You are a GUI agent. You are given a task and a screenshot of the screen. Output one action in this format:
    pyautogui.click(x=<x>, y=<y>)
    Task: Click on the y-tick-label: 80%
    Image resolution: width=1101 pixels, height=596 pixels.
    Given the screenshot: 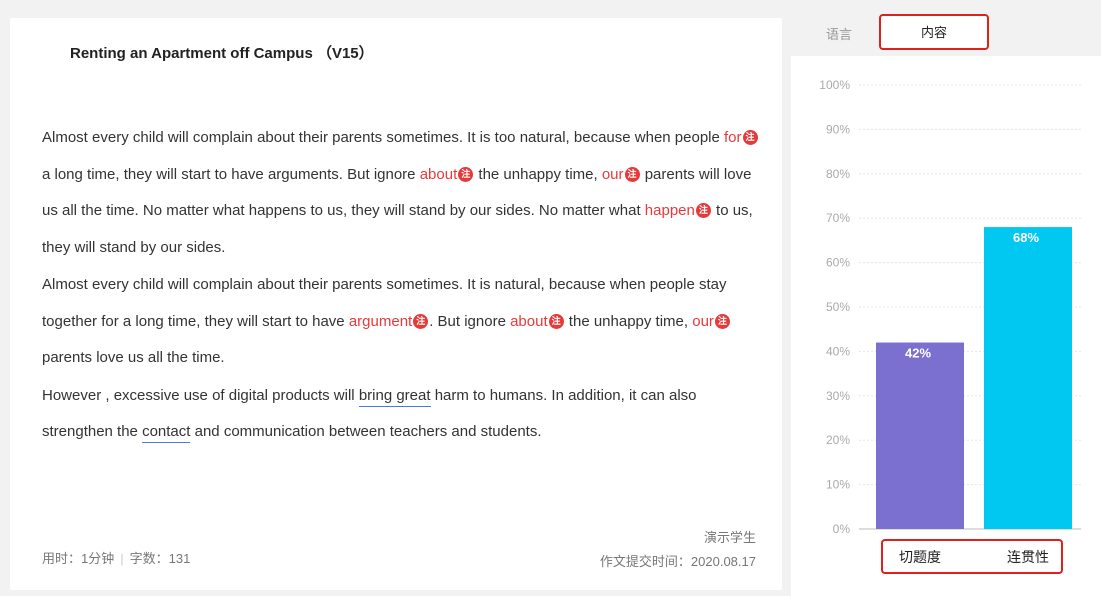 What is the action you would take?
    pyautogui.click(x=838, y=174)
    